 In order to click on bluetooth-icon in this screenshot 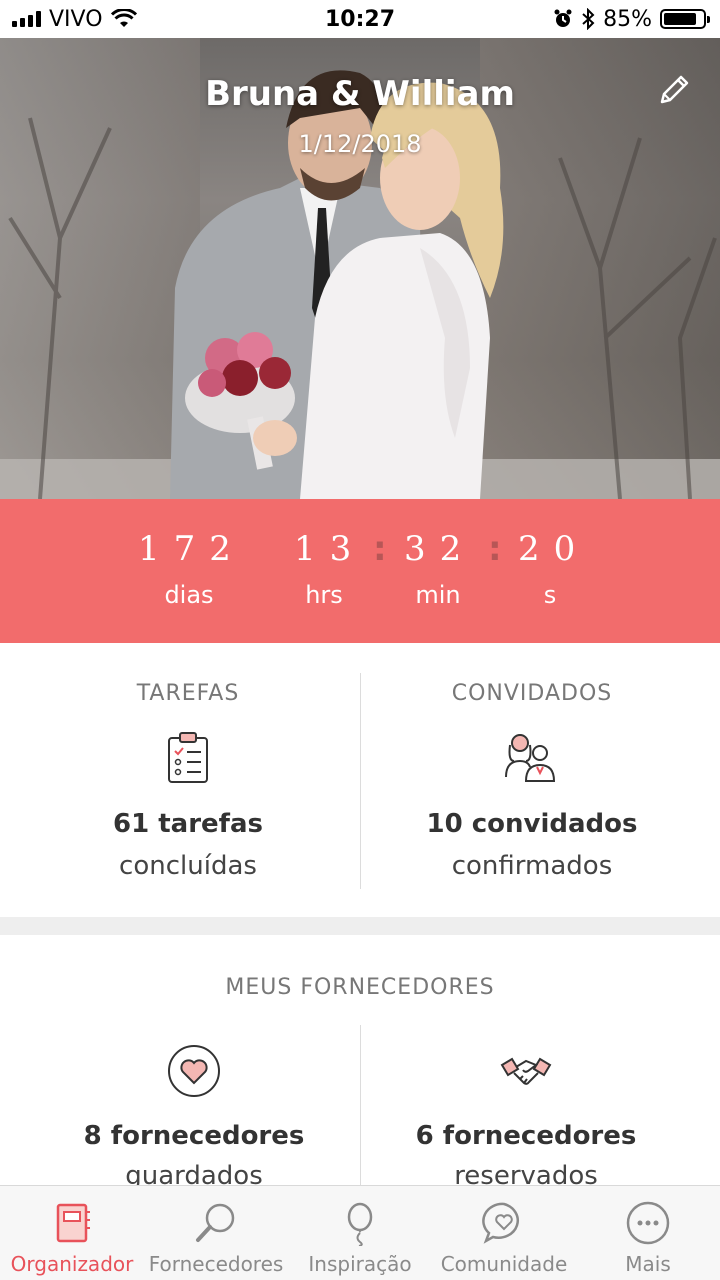, I will do `click(588, 19)`.